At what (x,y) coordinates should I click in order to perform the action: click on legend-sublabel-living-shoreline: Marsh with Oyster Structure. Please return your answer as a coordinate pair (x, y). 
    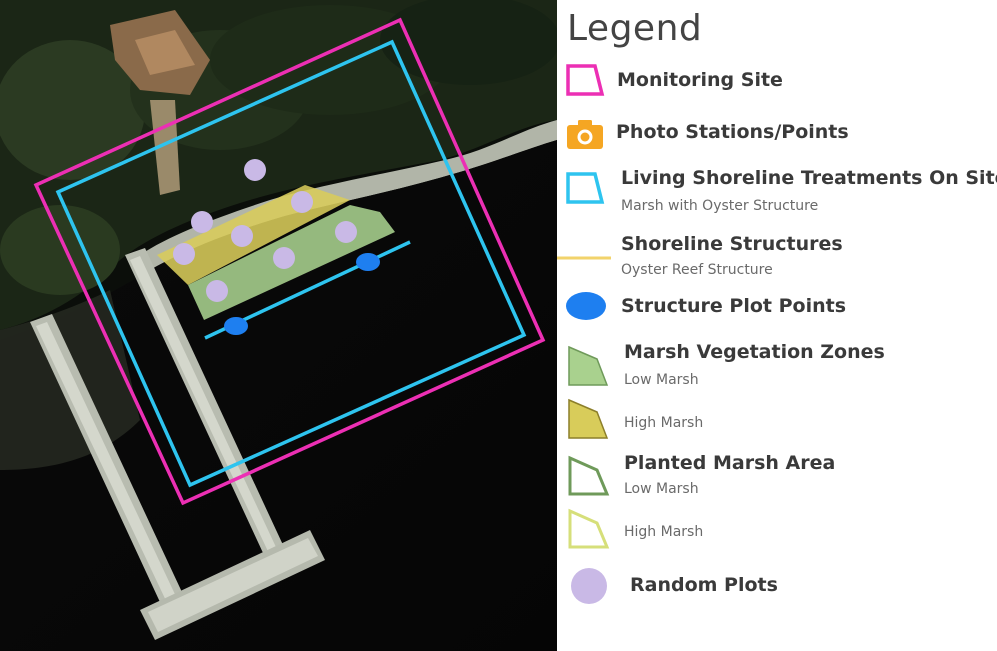
    Looking at the image, I should click on (720, 206).